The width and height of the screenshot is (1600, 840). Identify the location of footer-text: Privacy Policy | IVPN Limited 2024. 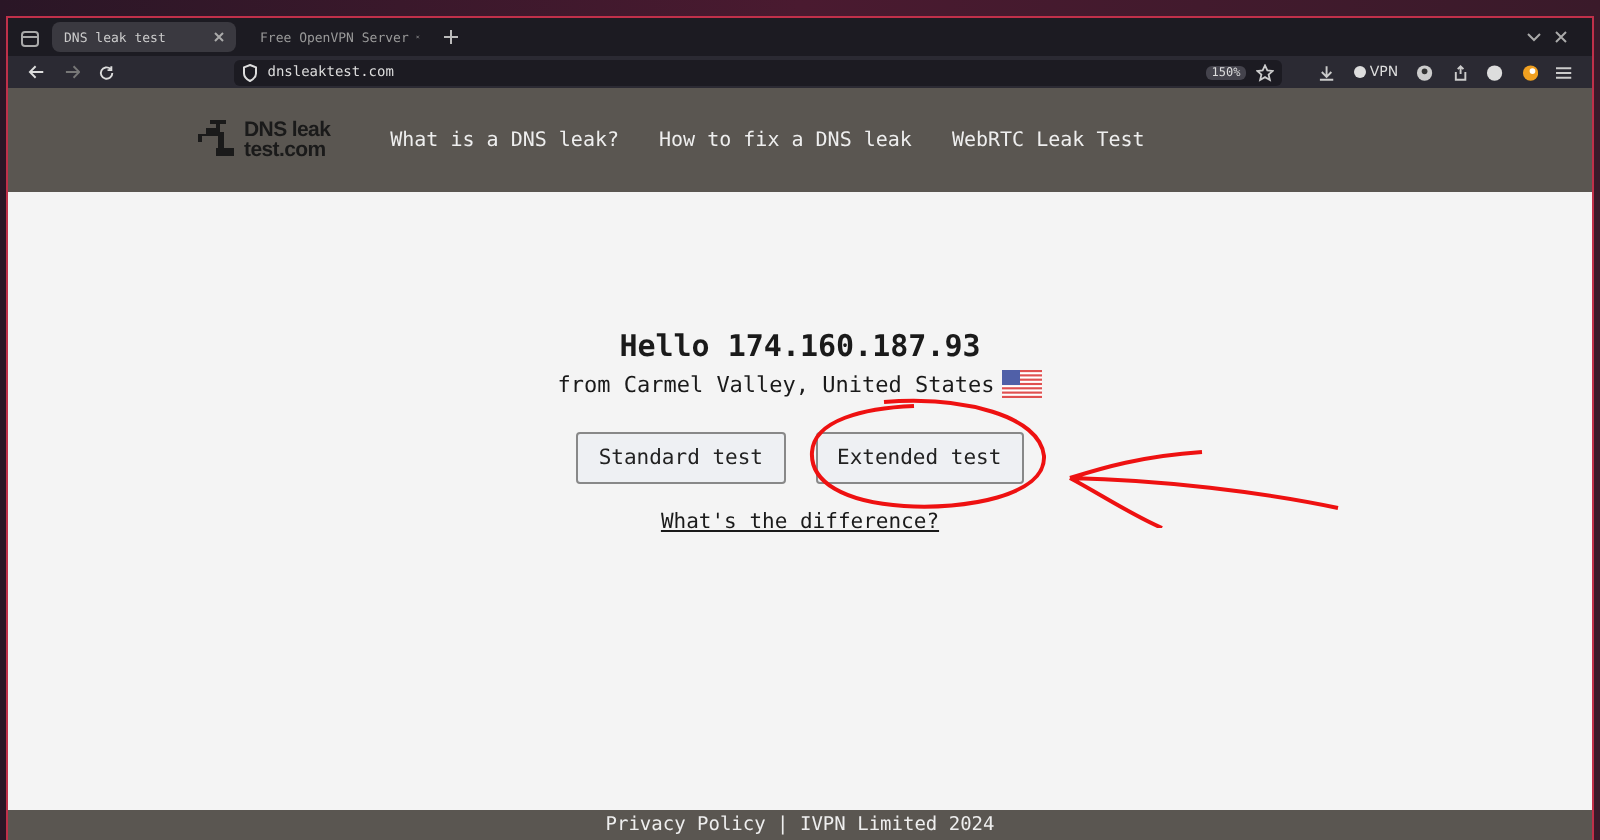
(800, 825).